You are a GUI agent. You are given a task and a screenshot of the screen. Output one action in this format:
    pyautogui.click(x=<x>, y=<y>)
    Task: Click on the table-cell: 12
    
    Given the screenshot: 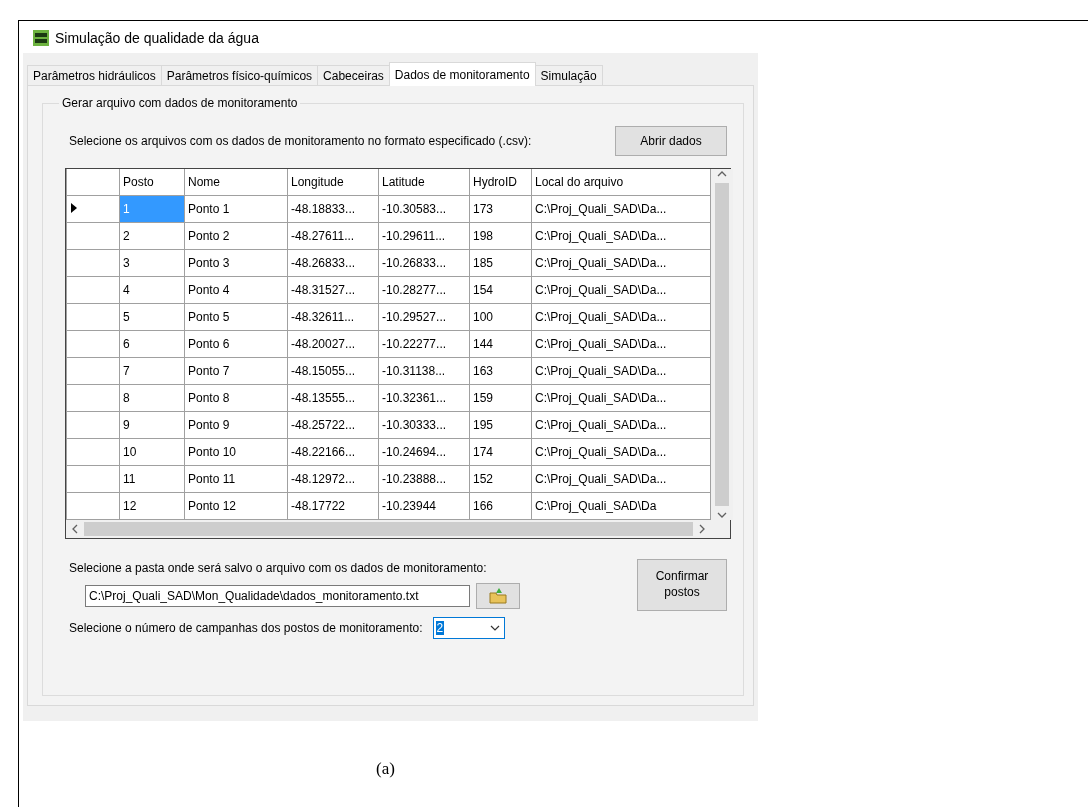 What is the action you would take?
    pyautogui.click(x=152, y=506)
    